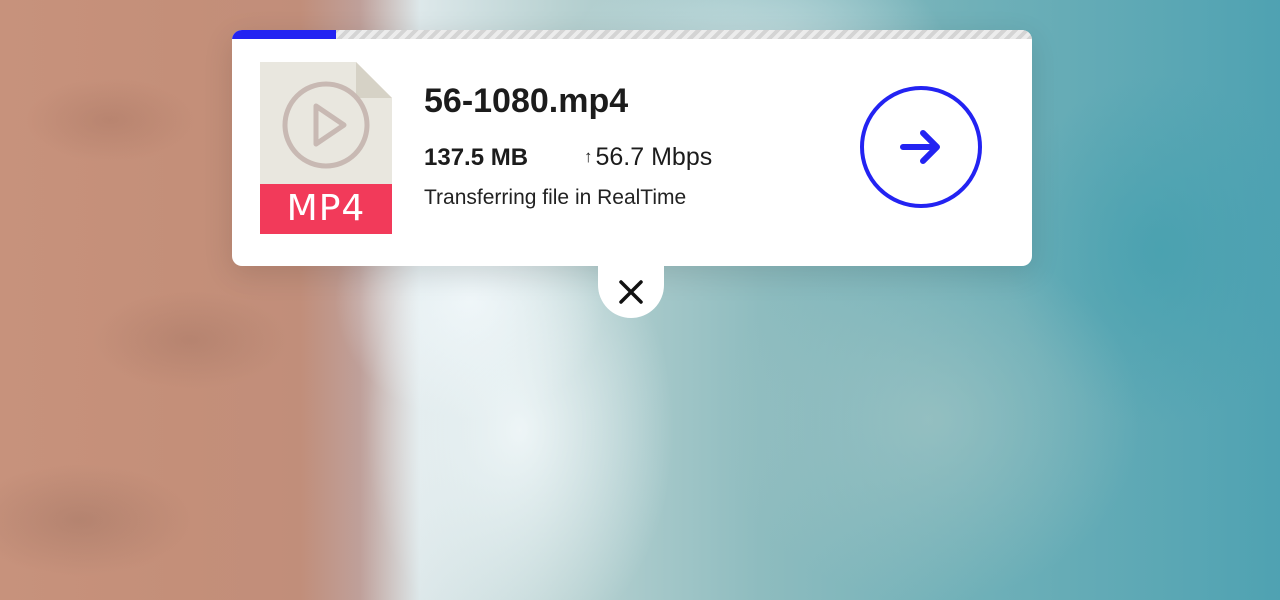  What do you see at coordinates (631, 292) in the screenshot?
I see `close-icon` at bounding box center [631, 292].